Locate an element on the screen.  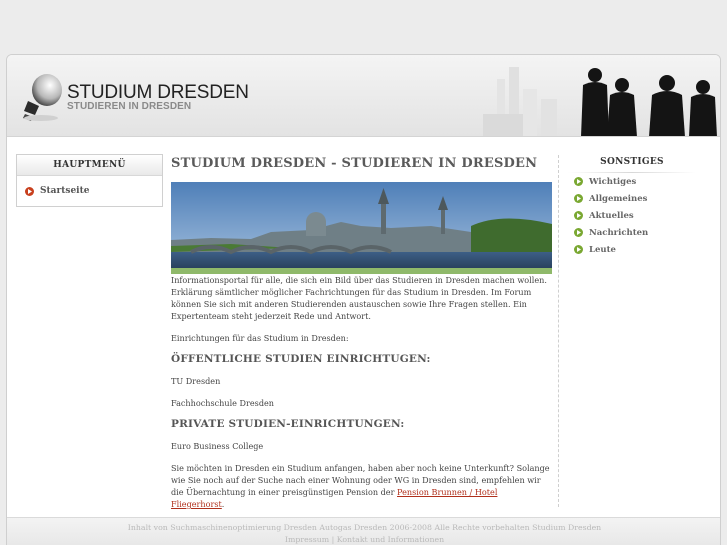
sidebar-item-allgemeines: Allgemeines is located at coordinates (632, 198).